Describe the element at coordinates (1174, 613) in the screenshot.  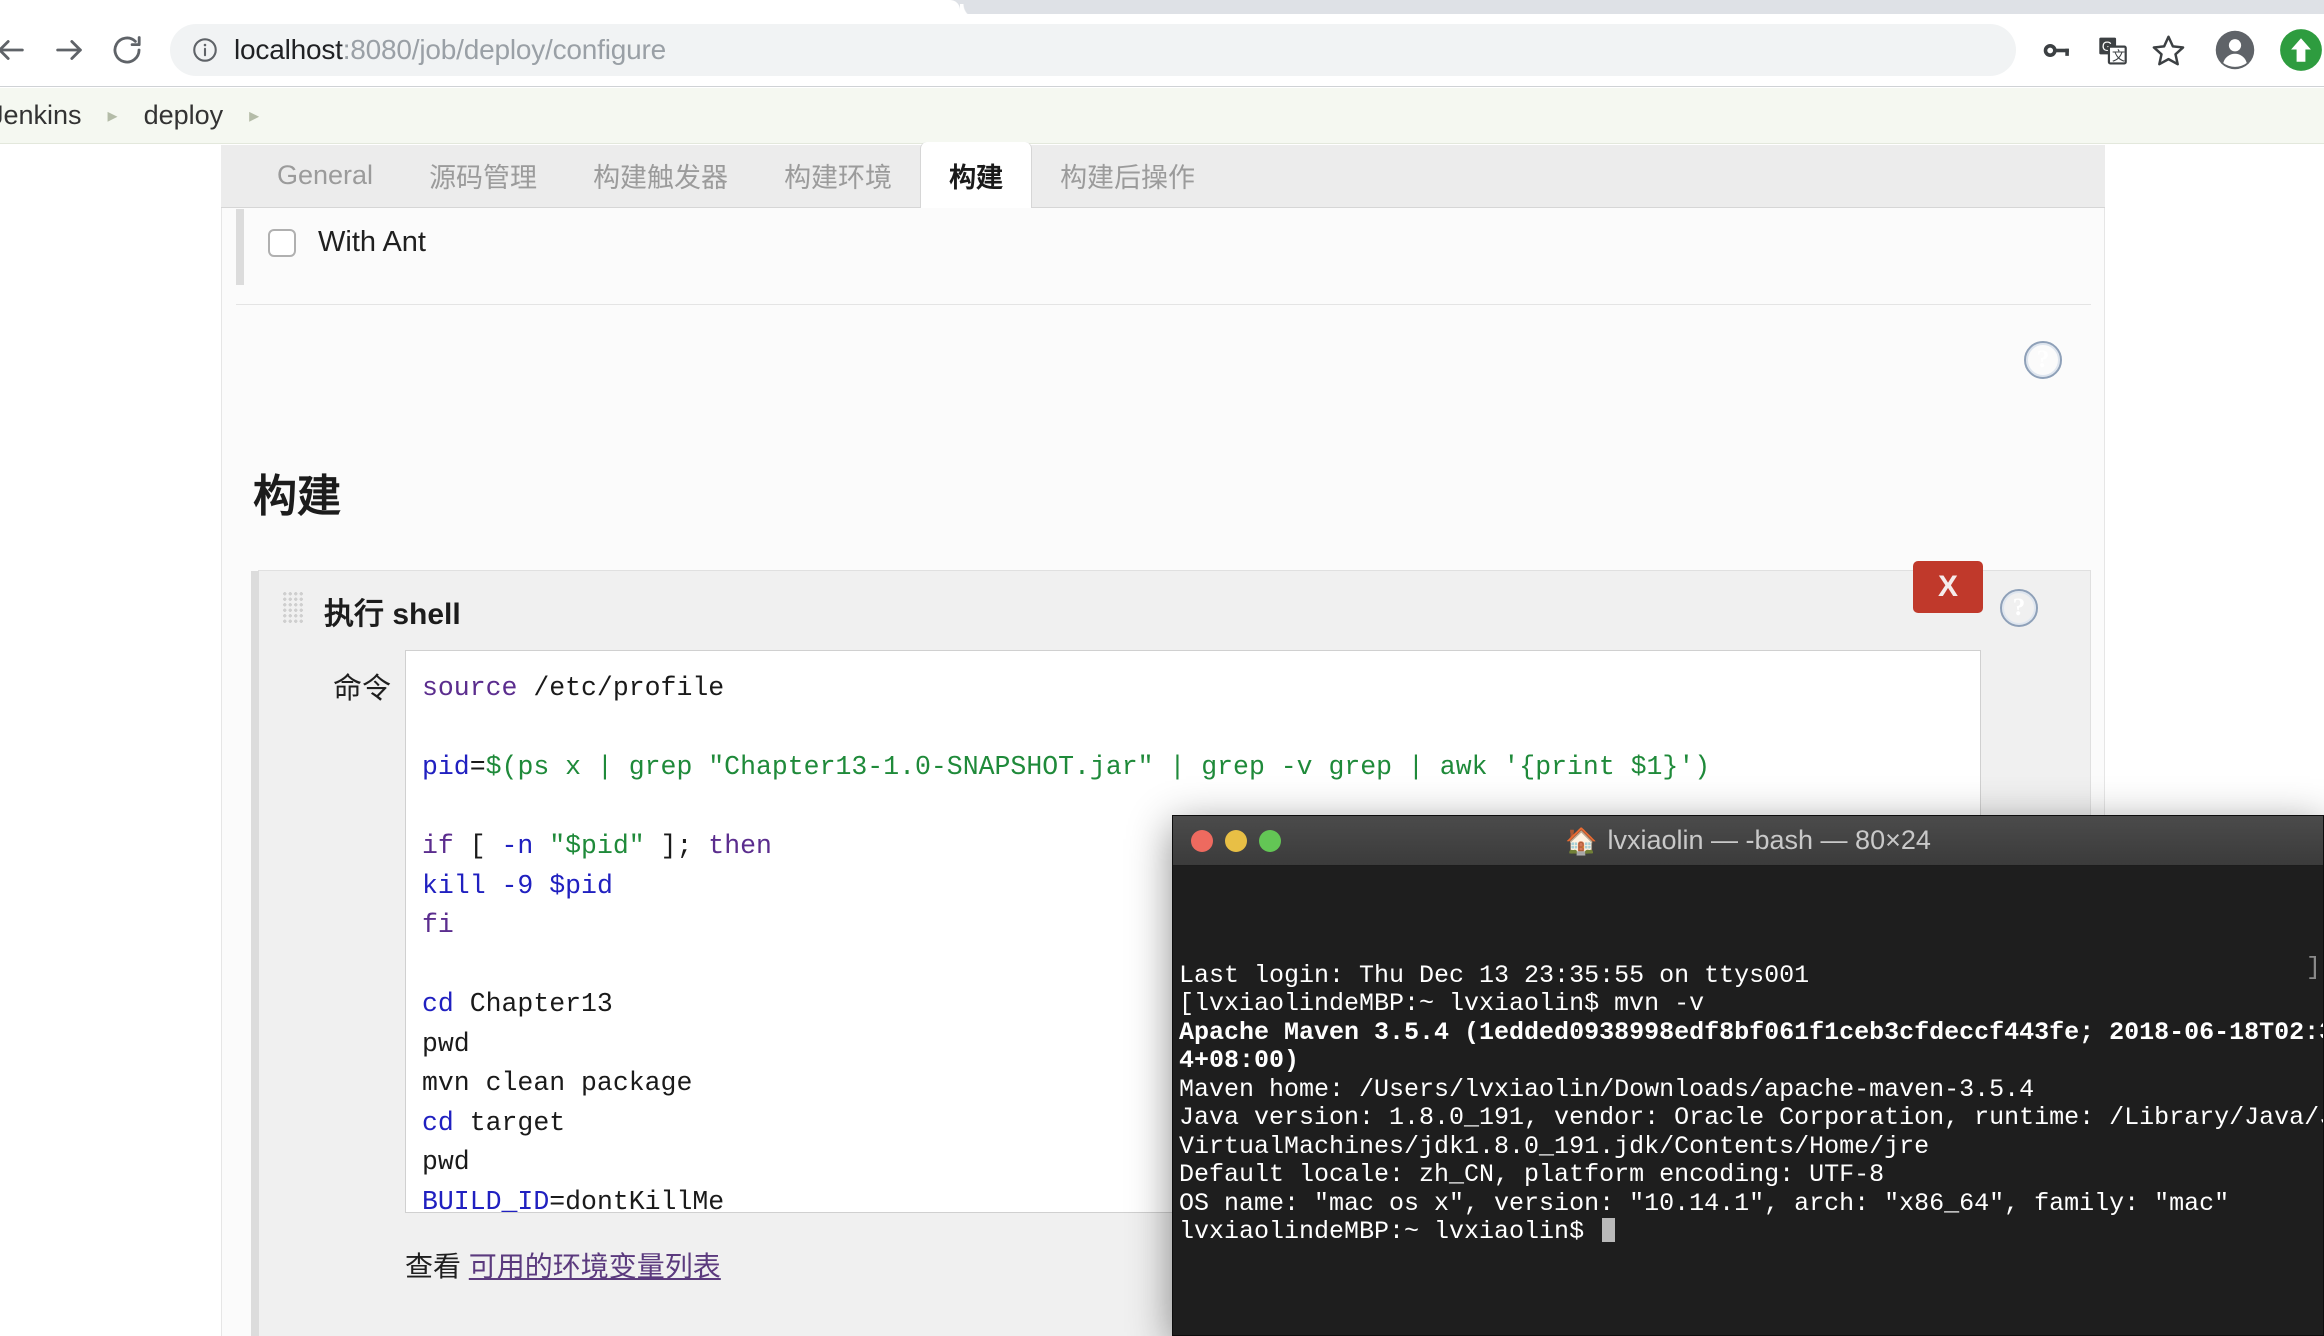
I see `builder-header` at that location.